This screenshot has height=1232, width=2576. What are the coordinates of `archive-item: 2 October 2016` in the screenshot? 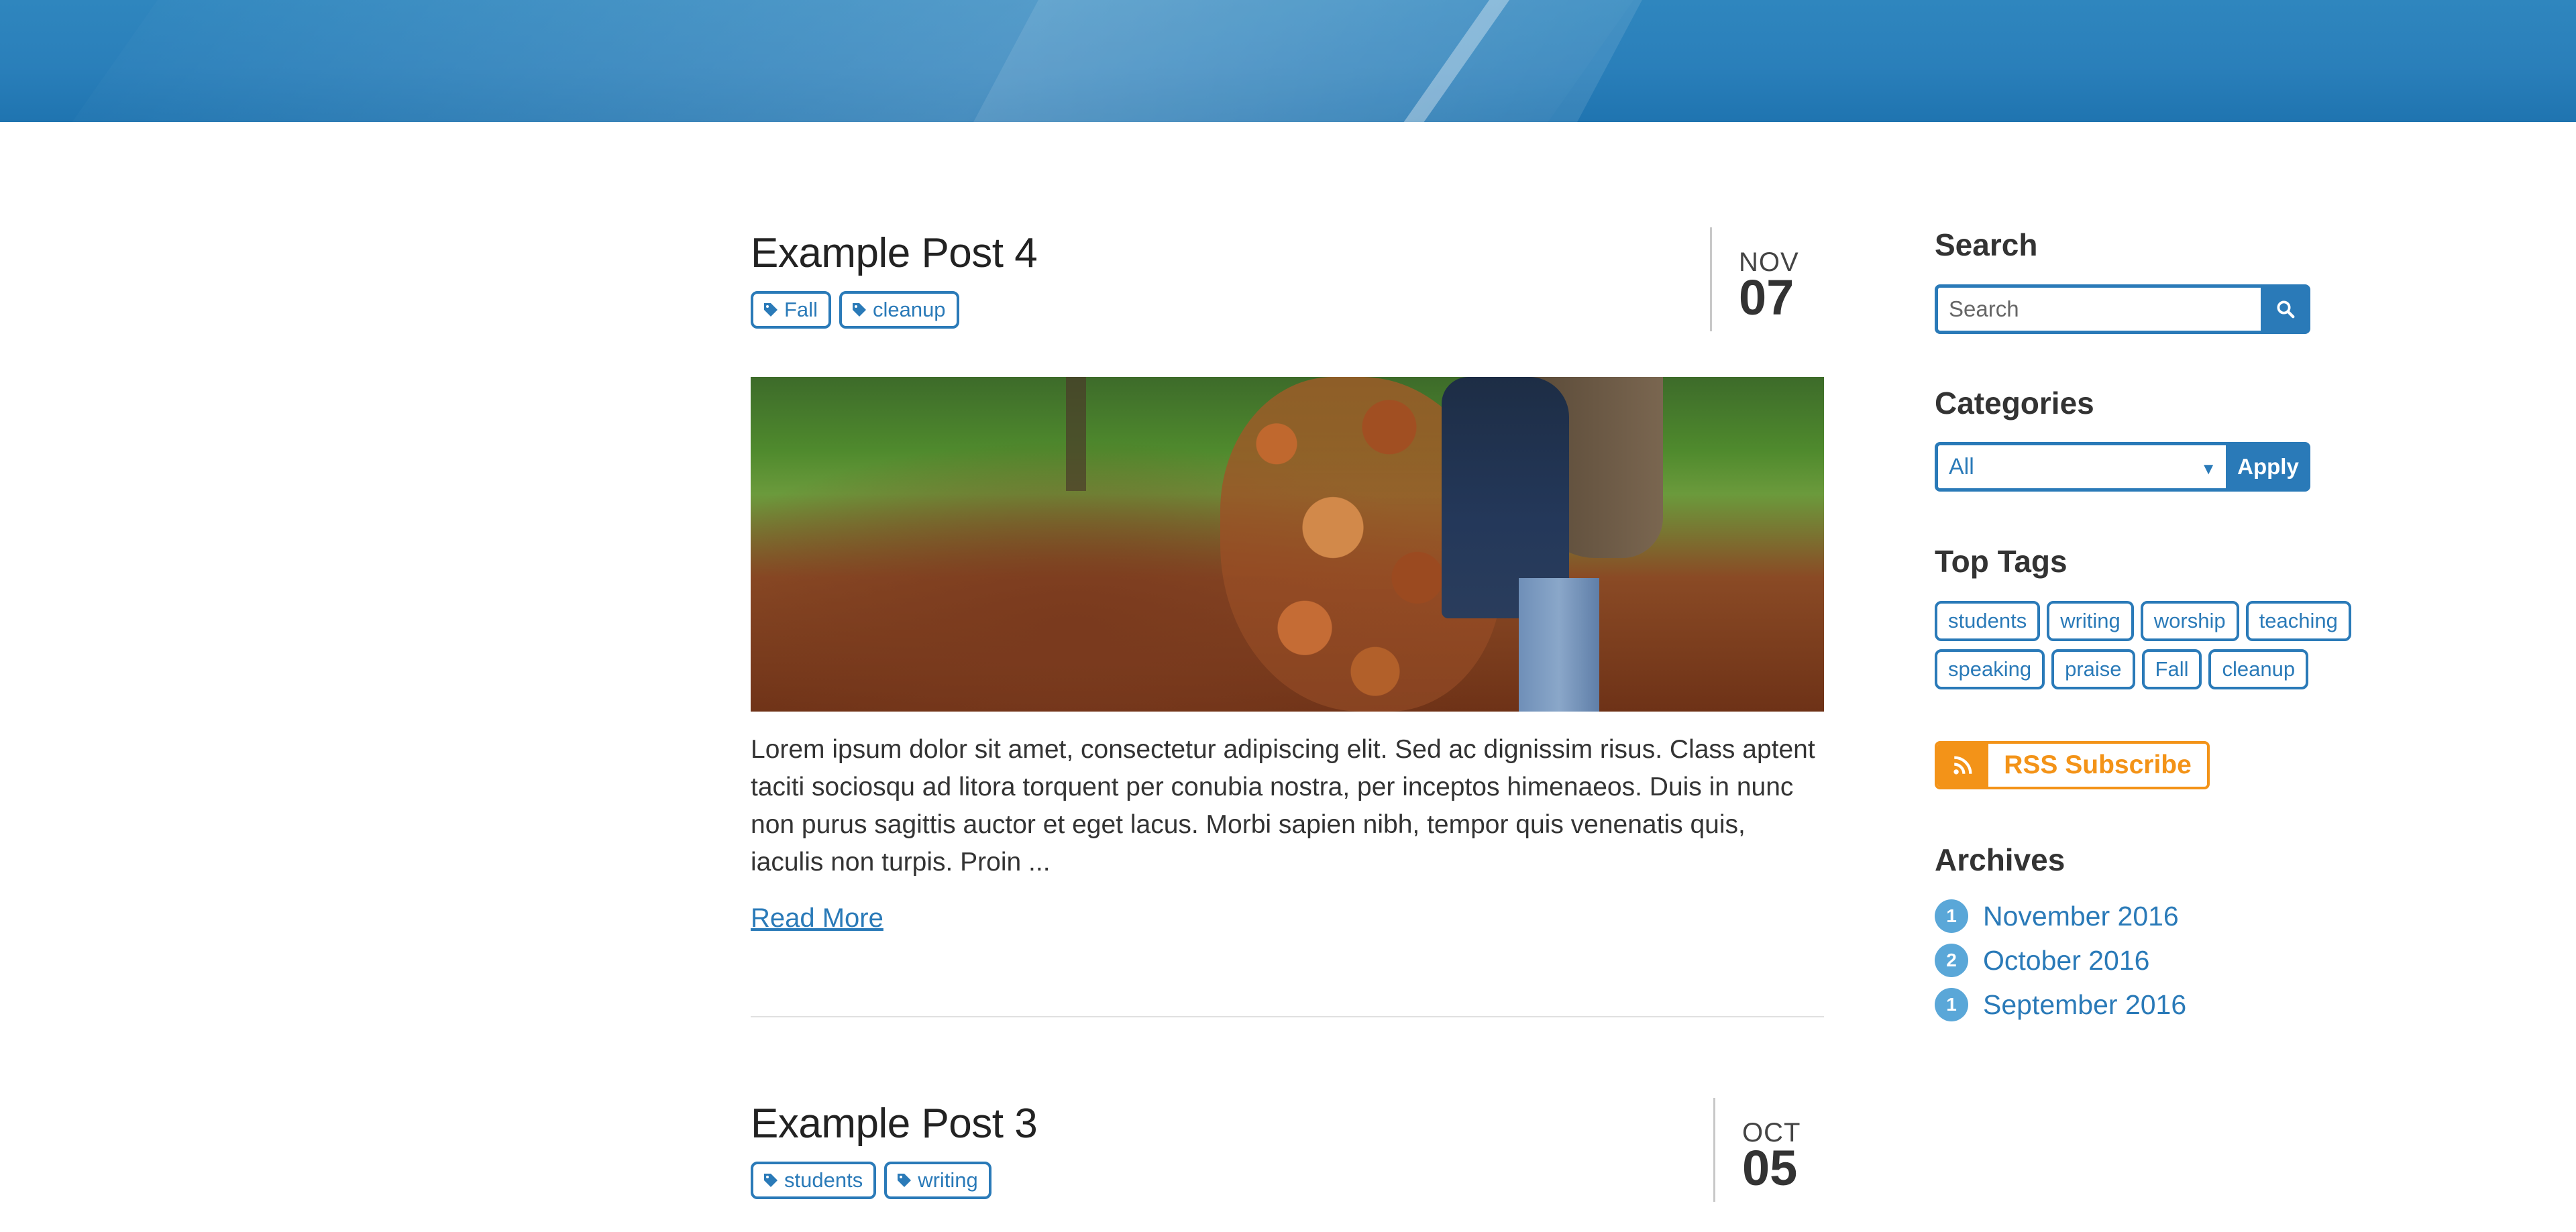 It's located at (2169, 960).